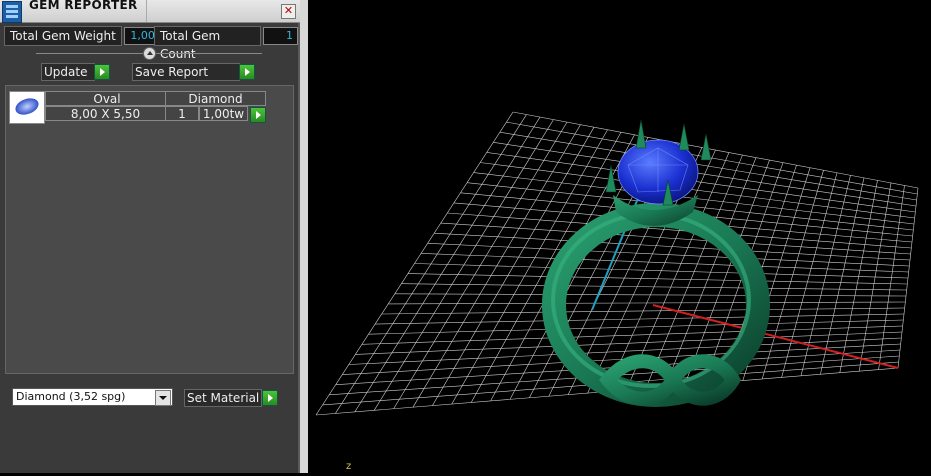 The image size is (931, 476). I want to click on total-gem-count-row: Total Gem Count 1, so click(226, 43).